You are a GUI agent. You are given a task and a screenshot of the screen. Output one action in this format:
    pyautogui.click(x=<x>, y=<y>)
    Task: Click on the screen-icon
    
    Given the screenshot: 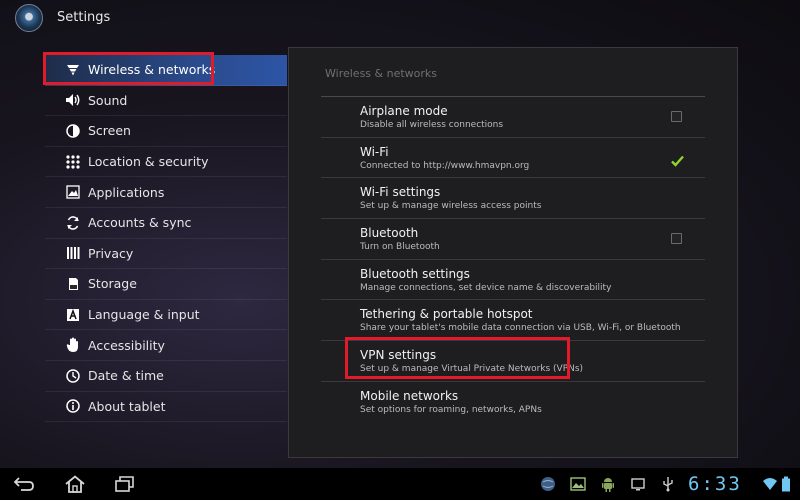 What is the action you would take?
    pyautogui.click(x=73, y=131)
    